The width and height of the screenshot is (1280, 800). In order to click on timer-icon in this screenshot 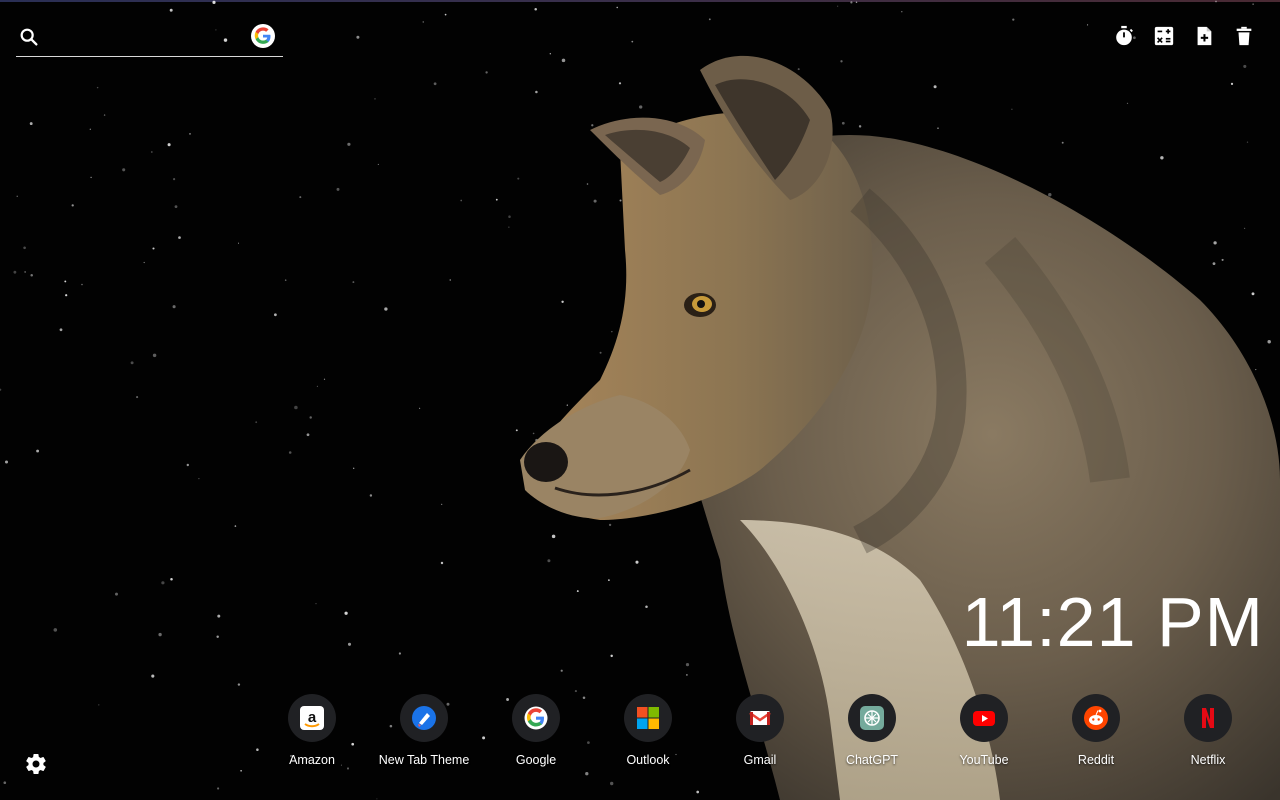, I will do `click(1124, 35)`.